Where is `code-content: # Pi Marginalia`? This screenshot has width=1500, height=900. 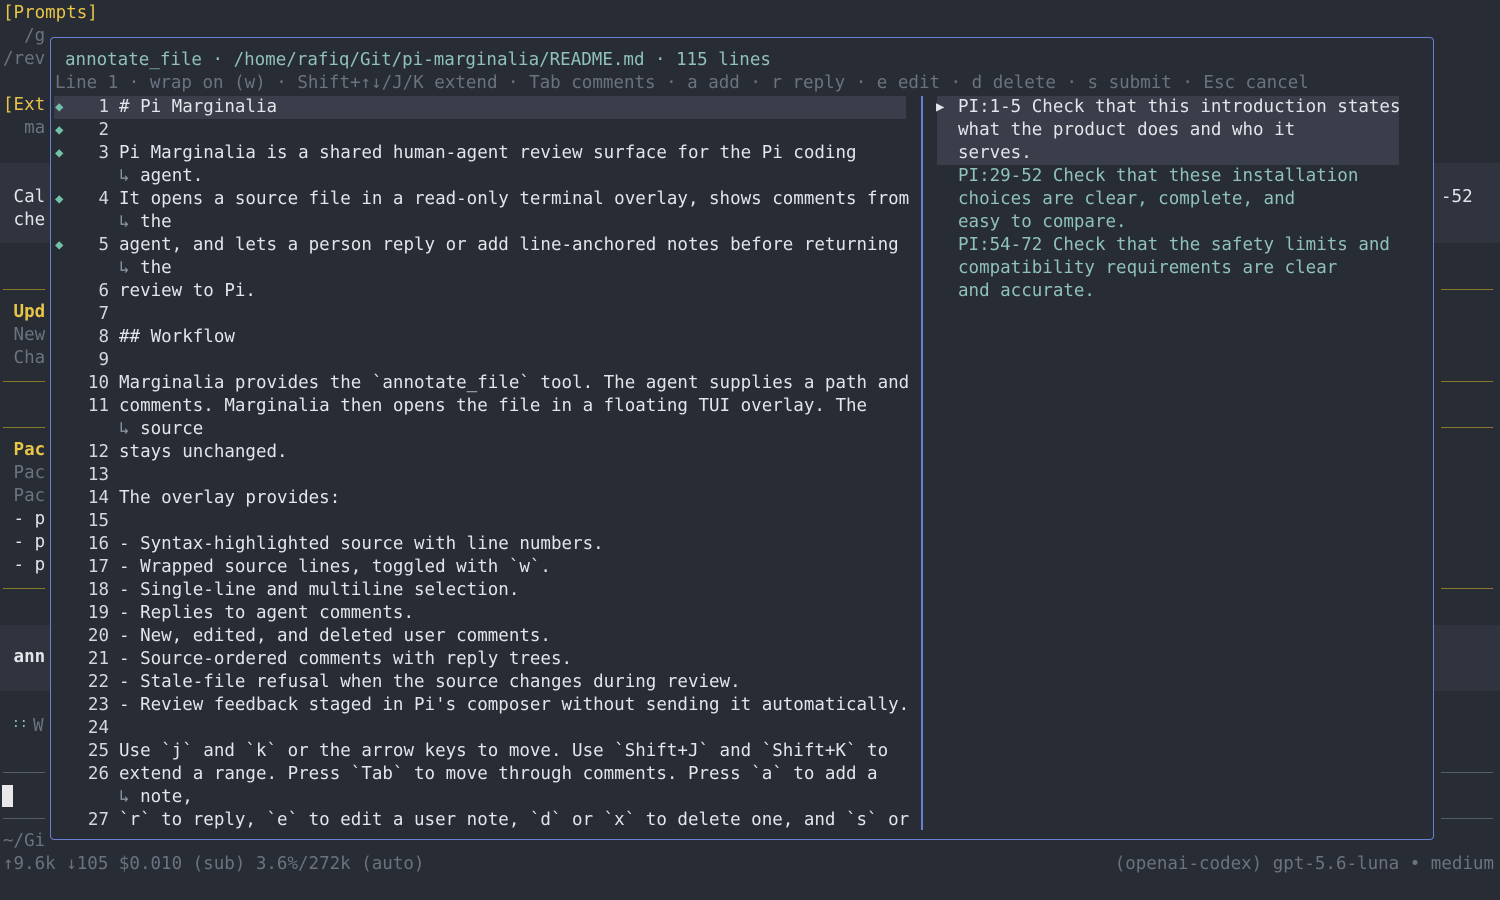
code-content: # Pi Marginalia is located at coordinates (198, 107).